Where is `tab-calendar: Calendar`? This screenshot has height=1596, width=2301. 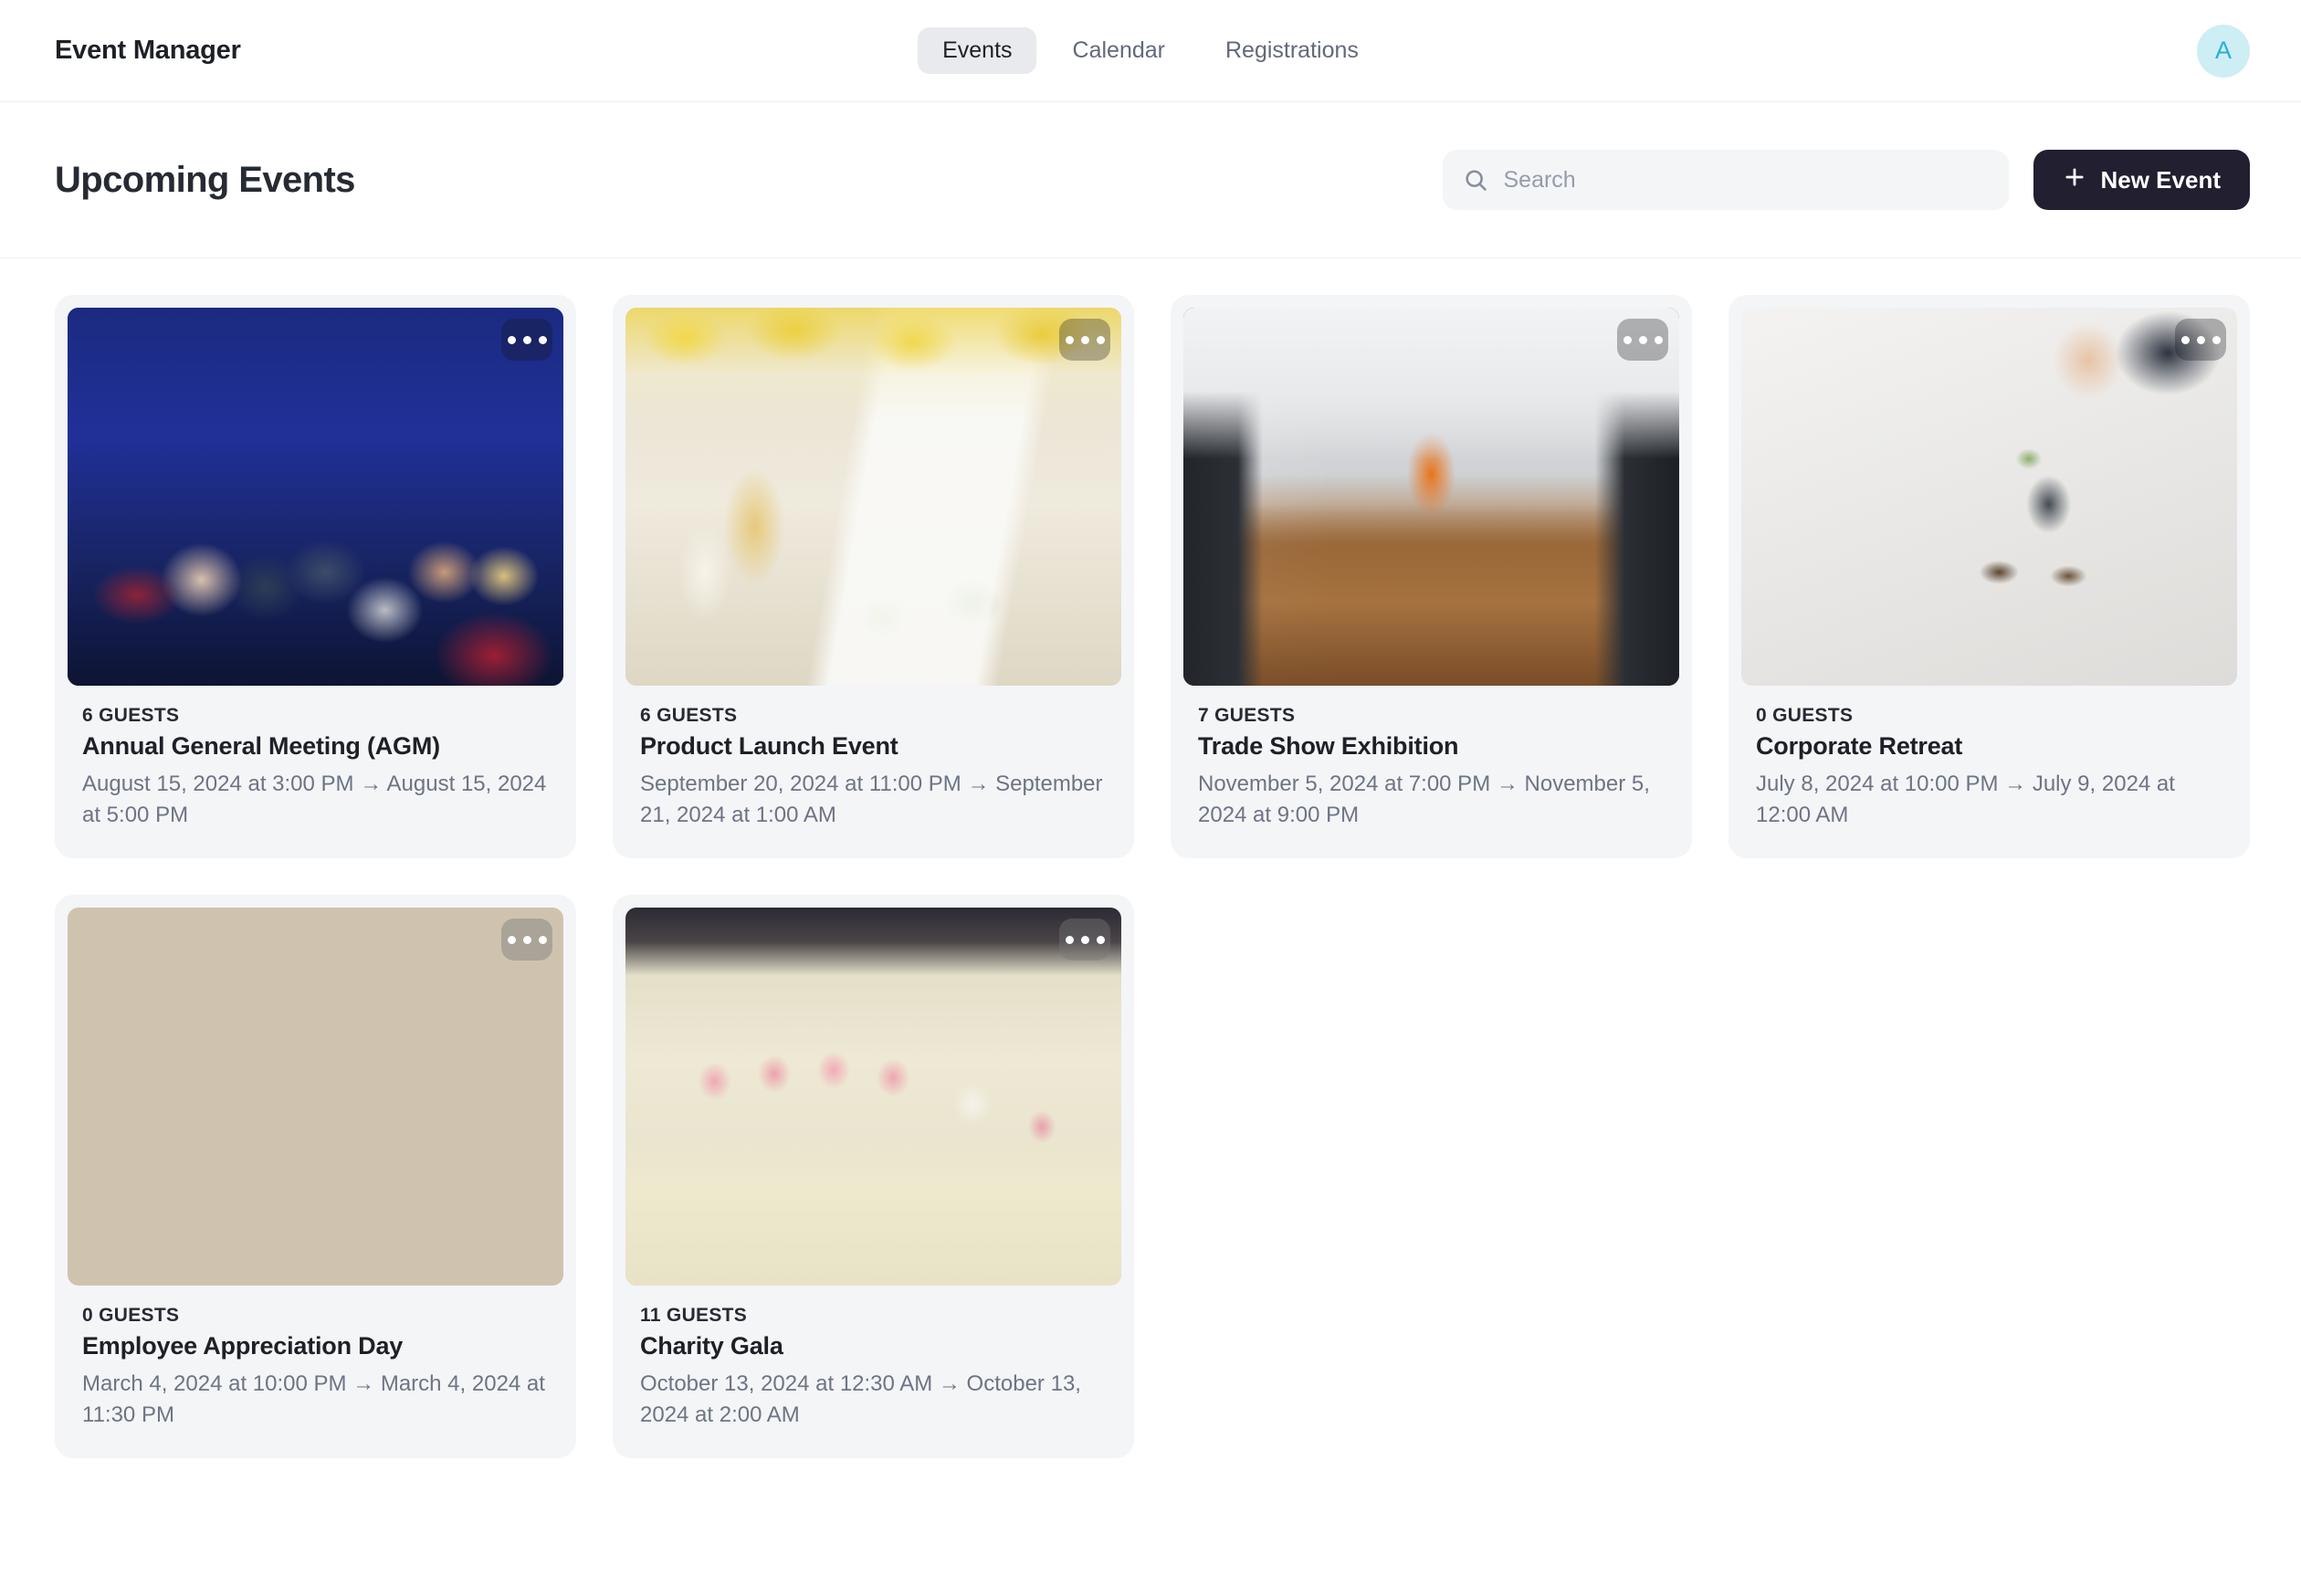 tab-calendar: Calendar is located at coordinates (1119, 51).